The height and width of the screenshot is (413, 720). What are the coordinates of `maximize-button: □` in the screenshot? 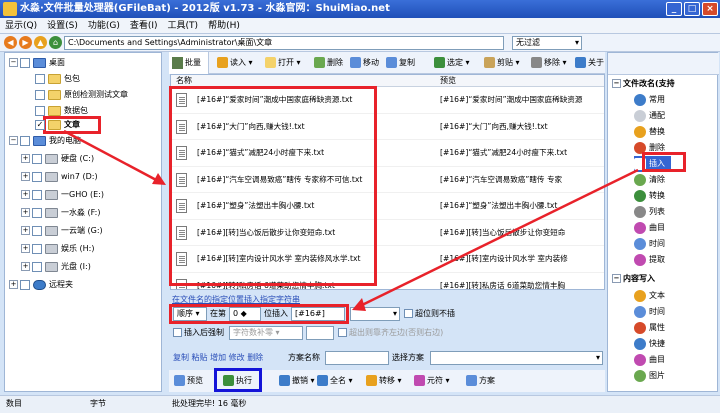 It's located at (692, 9).